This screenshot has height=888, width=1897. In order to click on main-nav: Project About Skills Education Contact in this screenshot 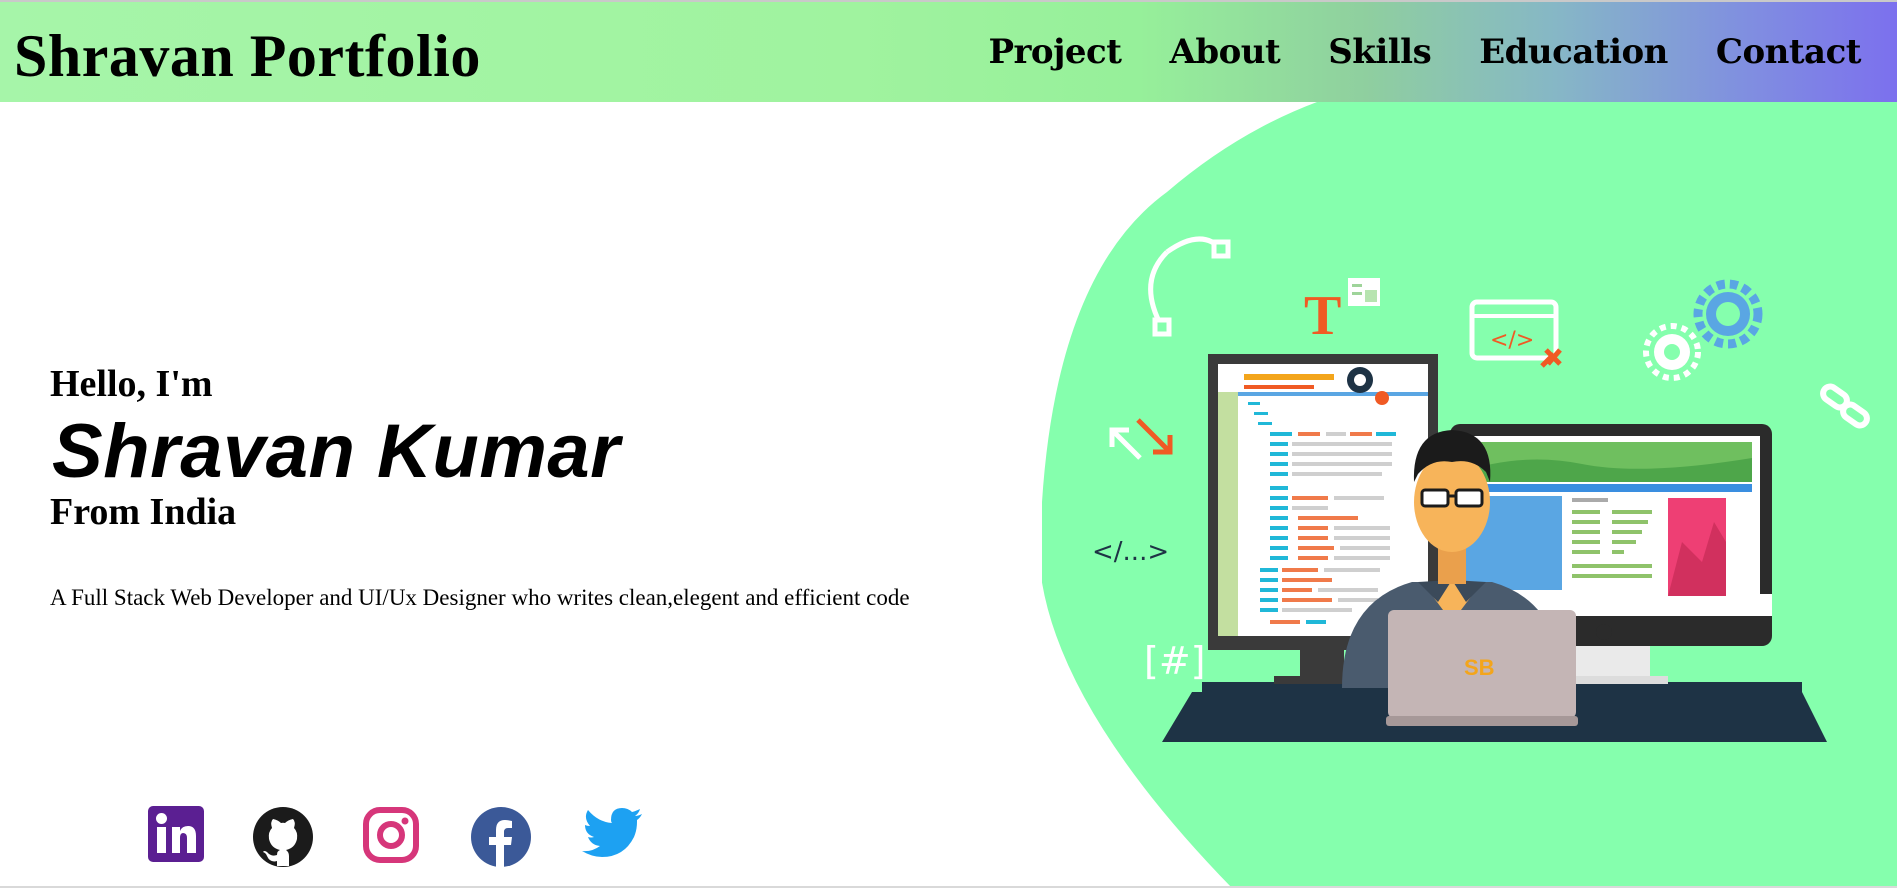, I will do `click(1400, 52)`.